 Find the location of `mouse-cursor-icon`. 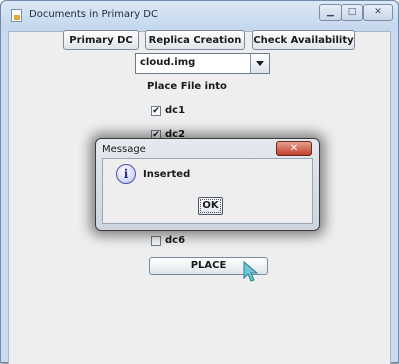

mouse-cursor-icon is located at coordinates (251, 271).